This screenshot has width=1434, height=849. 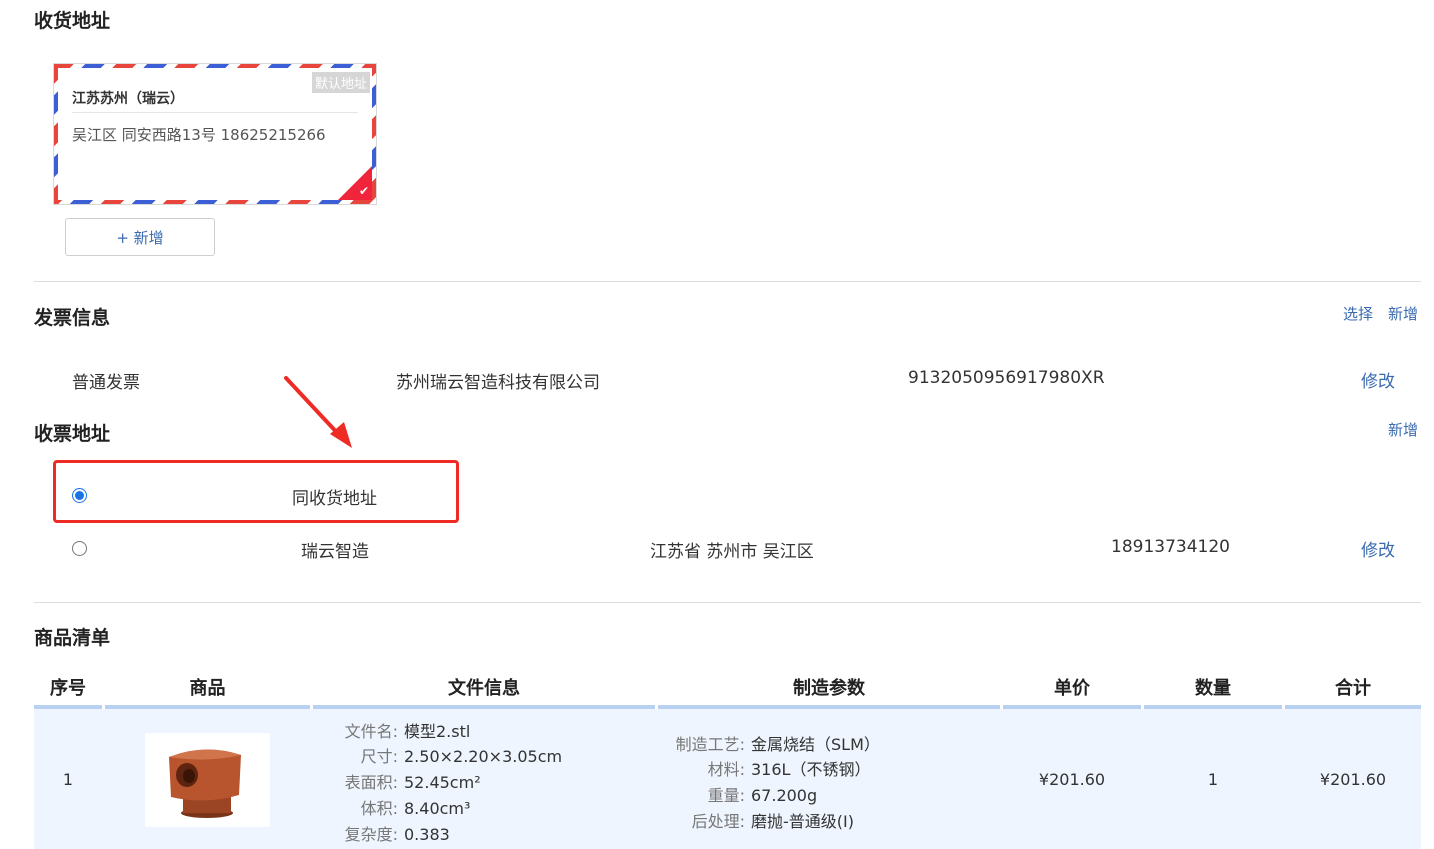 I want to click on file-volume: 体积: 8.40cm³, so click(x=400, y=807).